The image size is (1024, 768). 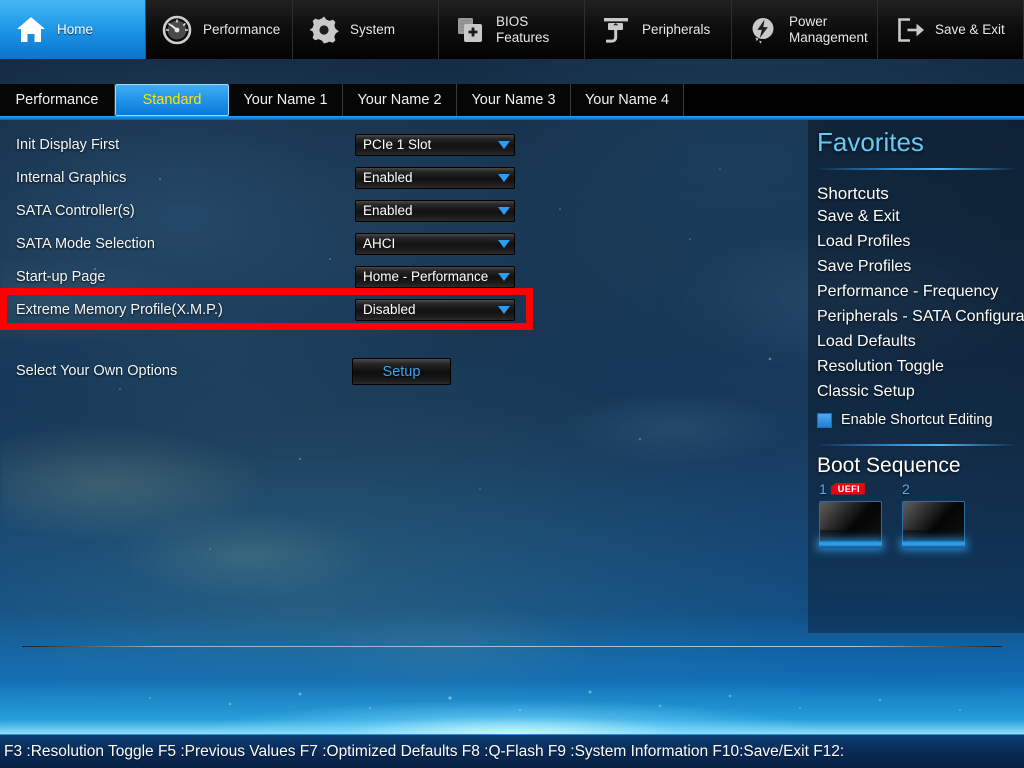 What do you see at coordinates (916, 391) in the screenshot?
I see `shortcut-item: Classic Setup` at bounding box center [916, 391].